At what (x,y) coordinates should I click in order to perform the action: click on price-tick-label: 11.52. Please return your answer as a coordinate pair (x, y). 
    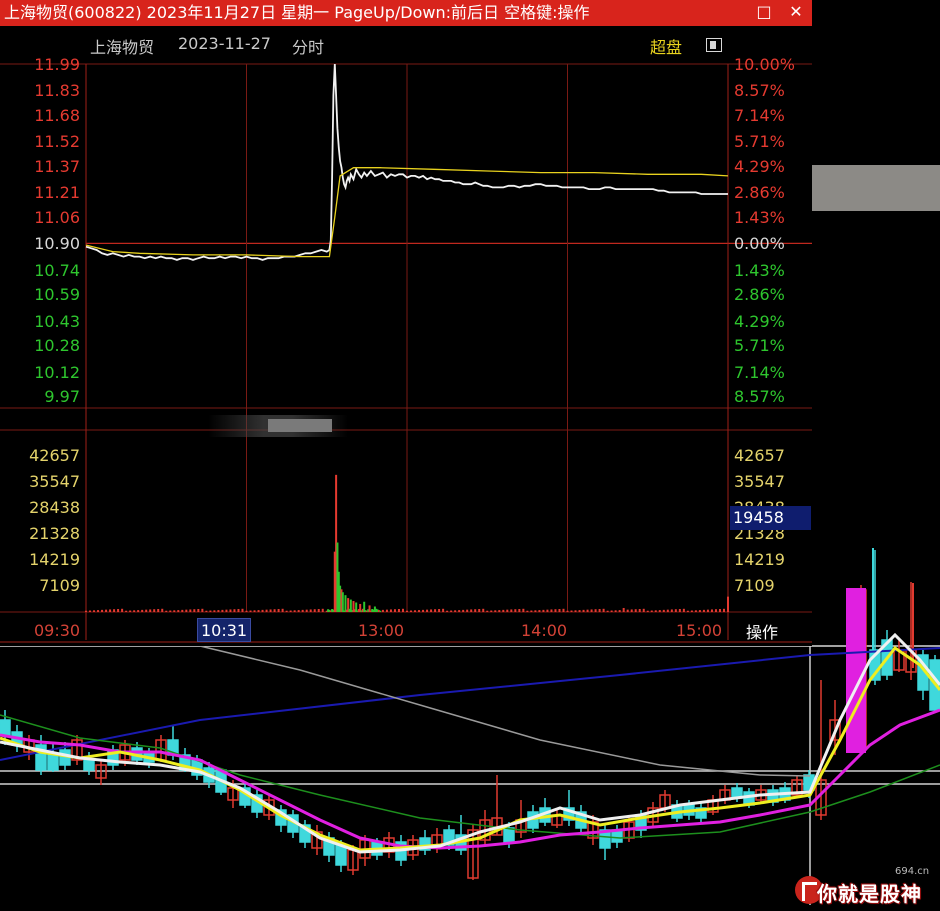
    Looking at the image, I should click on (57, 142).